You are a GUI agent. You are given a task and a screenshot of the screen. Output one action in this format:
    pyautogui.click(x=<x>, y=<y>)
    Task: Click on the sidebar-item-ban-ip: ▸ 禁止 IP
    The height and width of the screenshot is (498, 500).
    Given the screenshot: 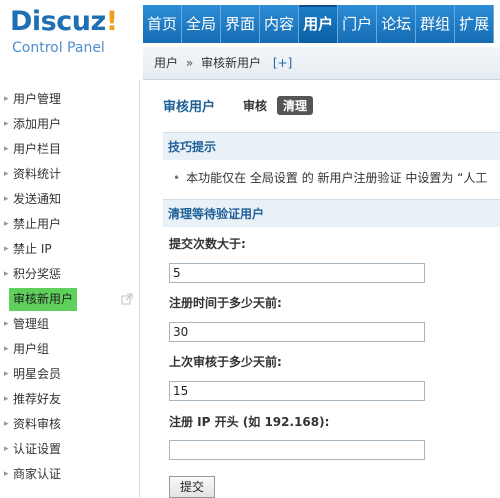 What is the action you would take?
    pyautogui.click(x=69, y=249)
    